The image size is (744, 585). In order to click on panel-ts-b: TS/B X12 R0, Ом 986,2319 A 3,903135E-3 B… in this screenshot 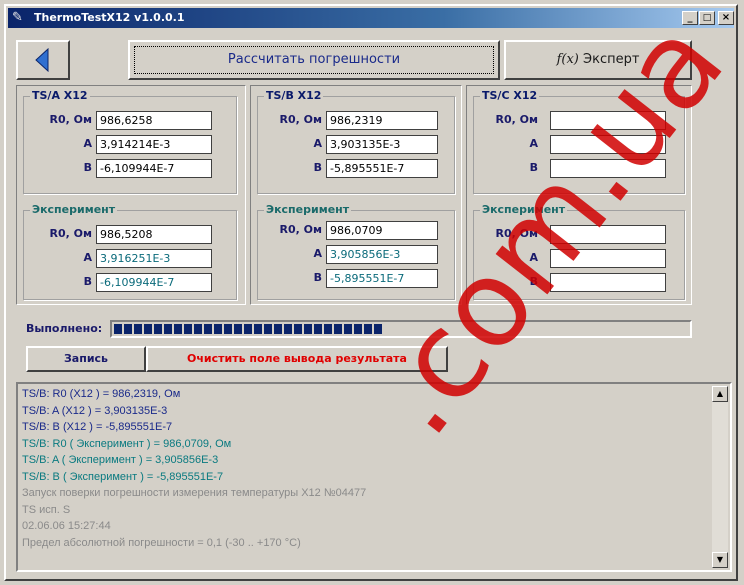, I will do `click(356, 195)`.